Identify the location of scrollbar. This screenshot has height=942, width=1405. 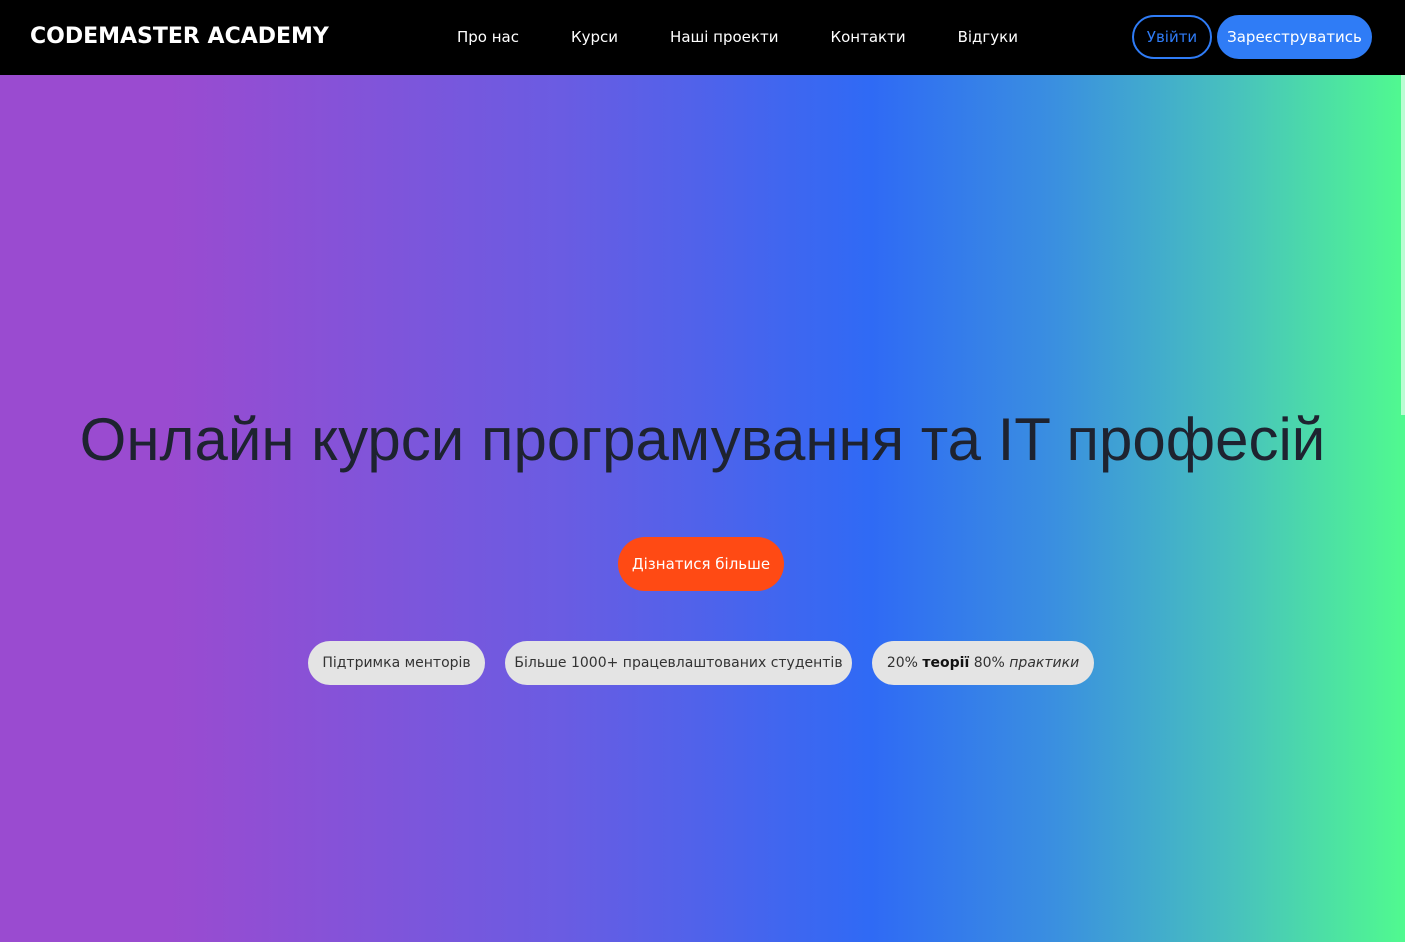
(1403, 245).